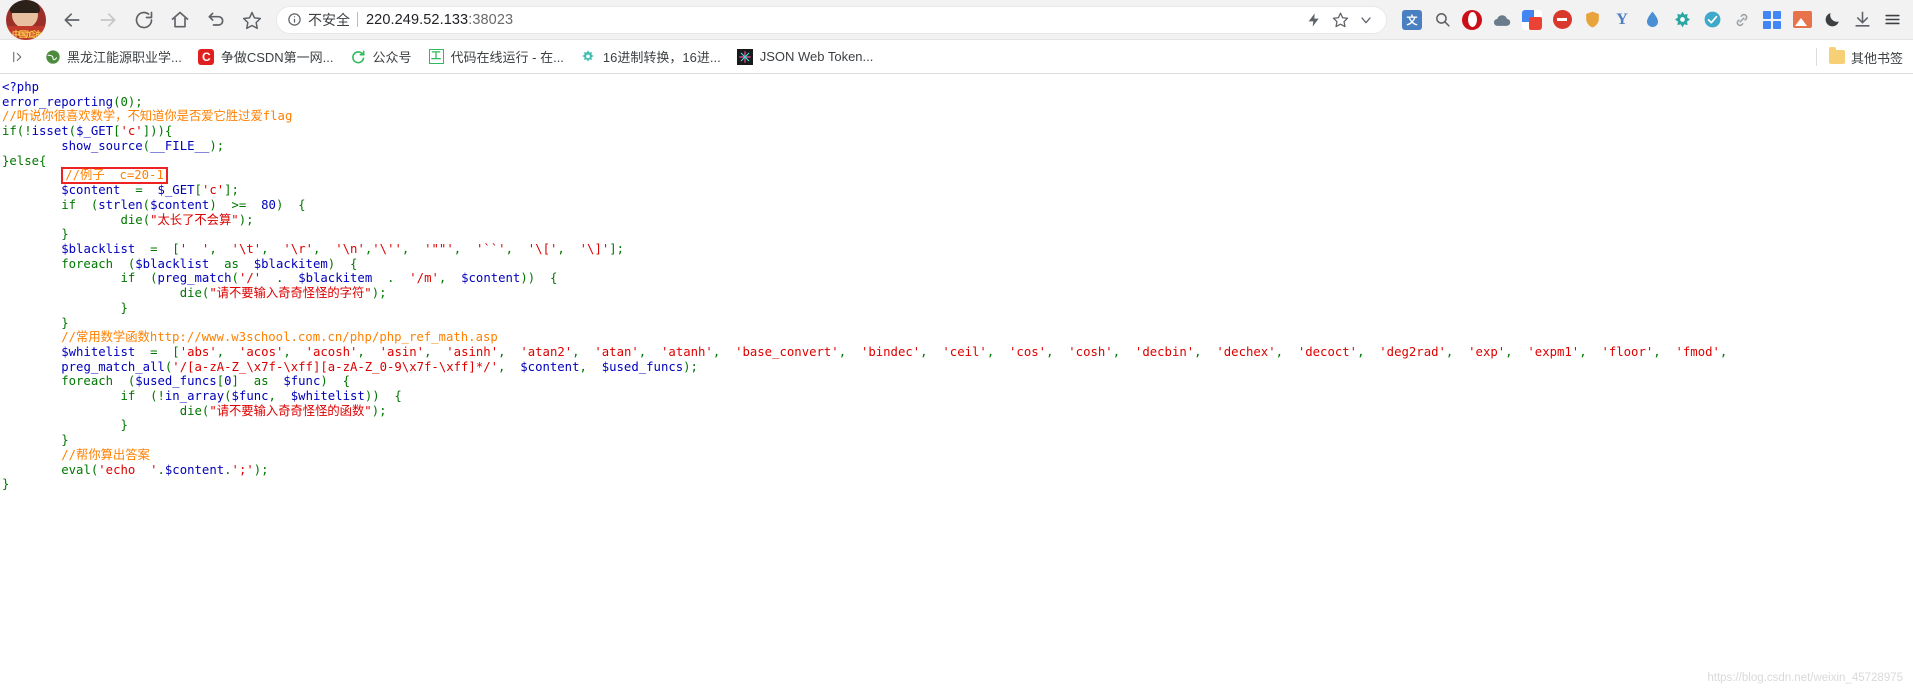  I want to click on url-text: 220.249.52.133:38023, so click(439, 20).